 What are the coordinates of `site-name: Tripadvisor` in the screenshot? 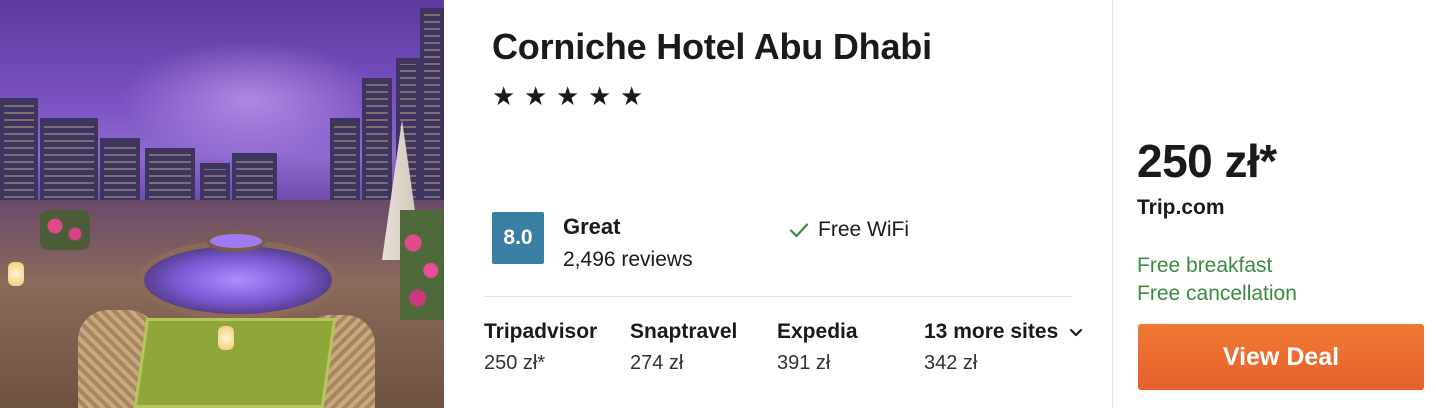 It's located at (541, 331).